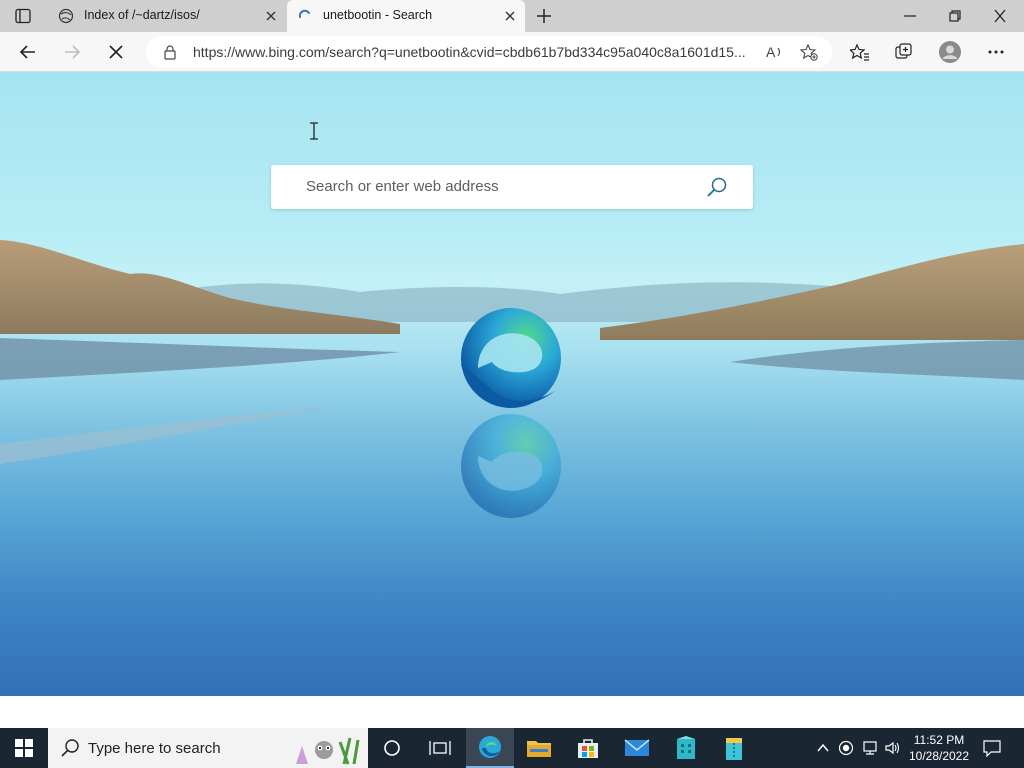 The height and width of the screenshot is (768, 1024). I want to click on tab-actions-button, so click(23, 16).